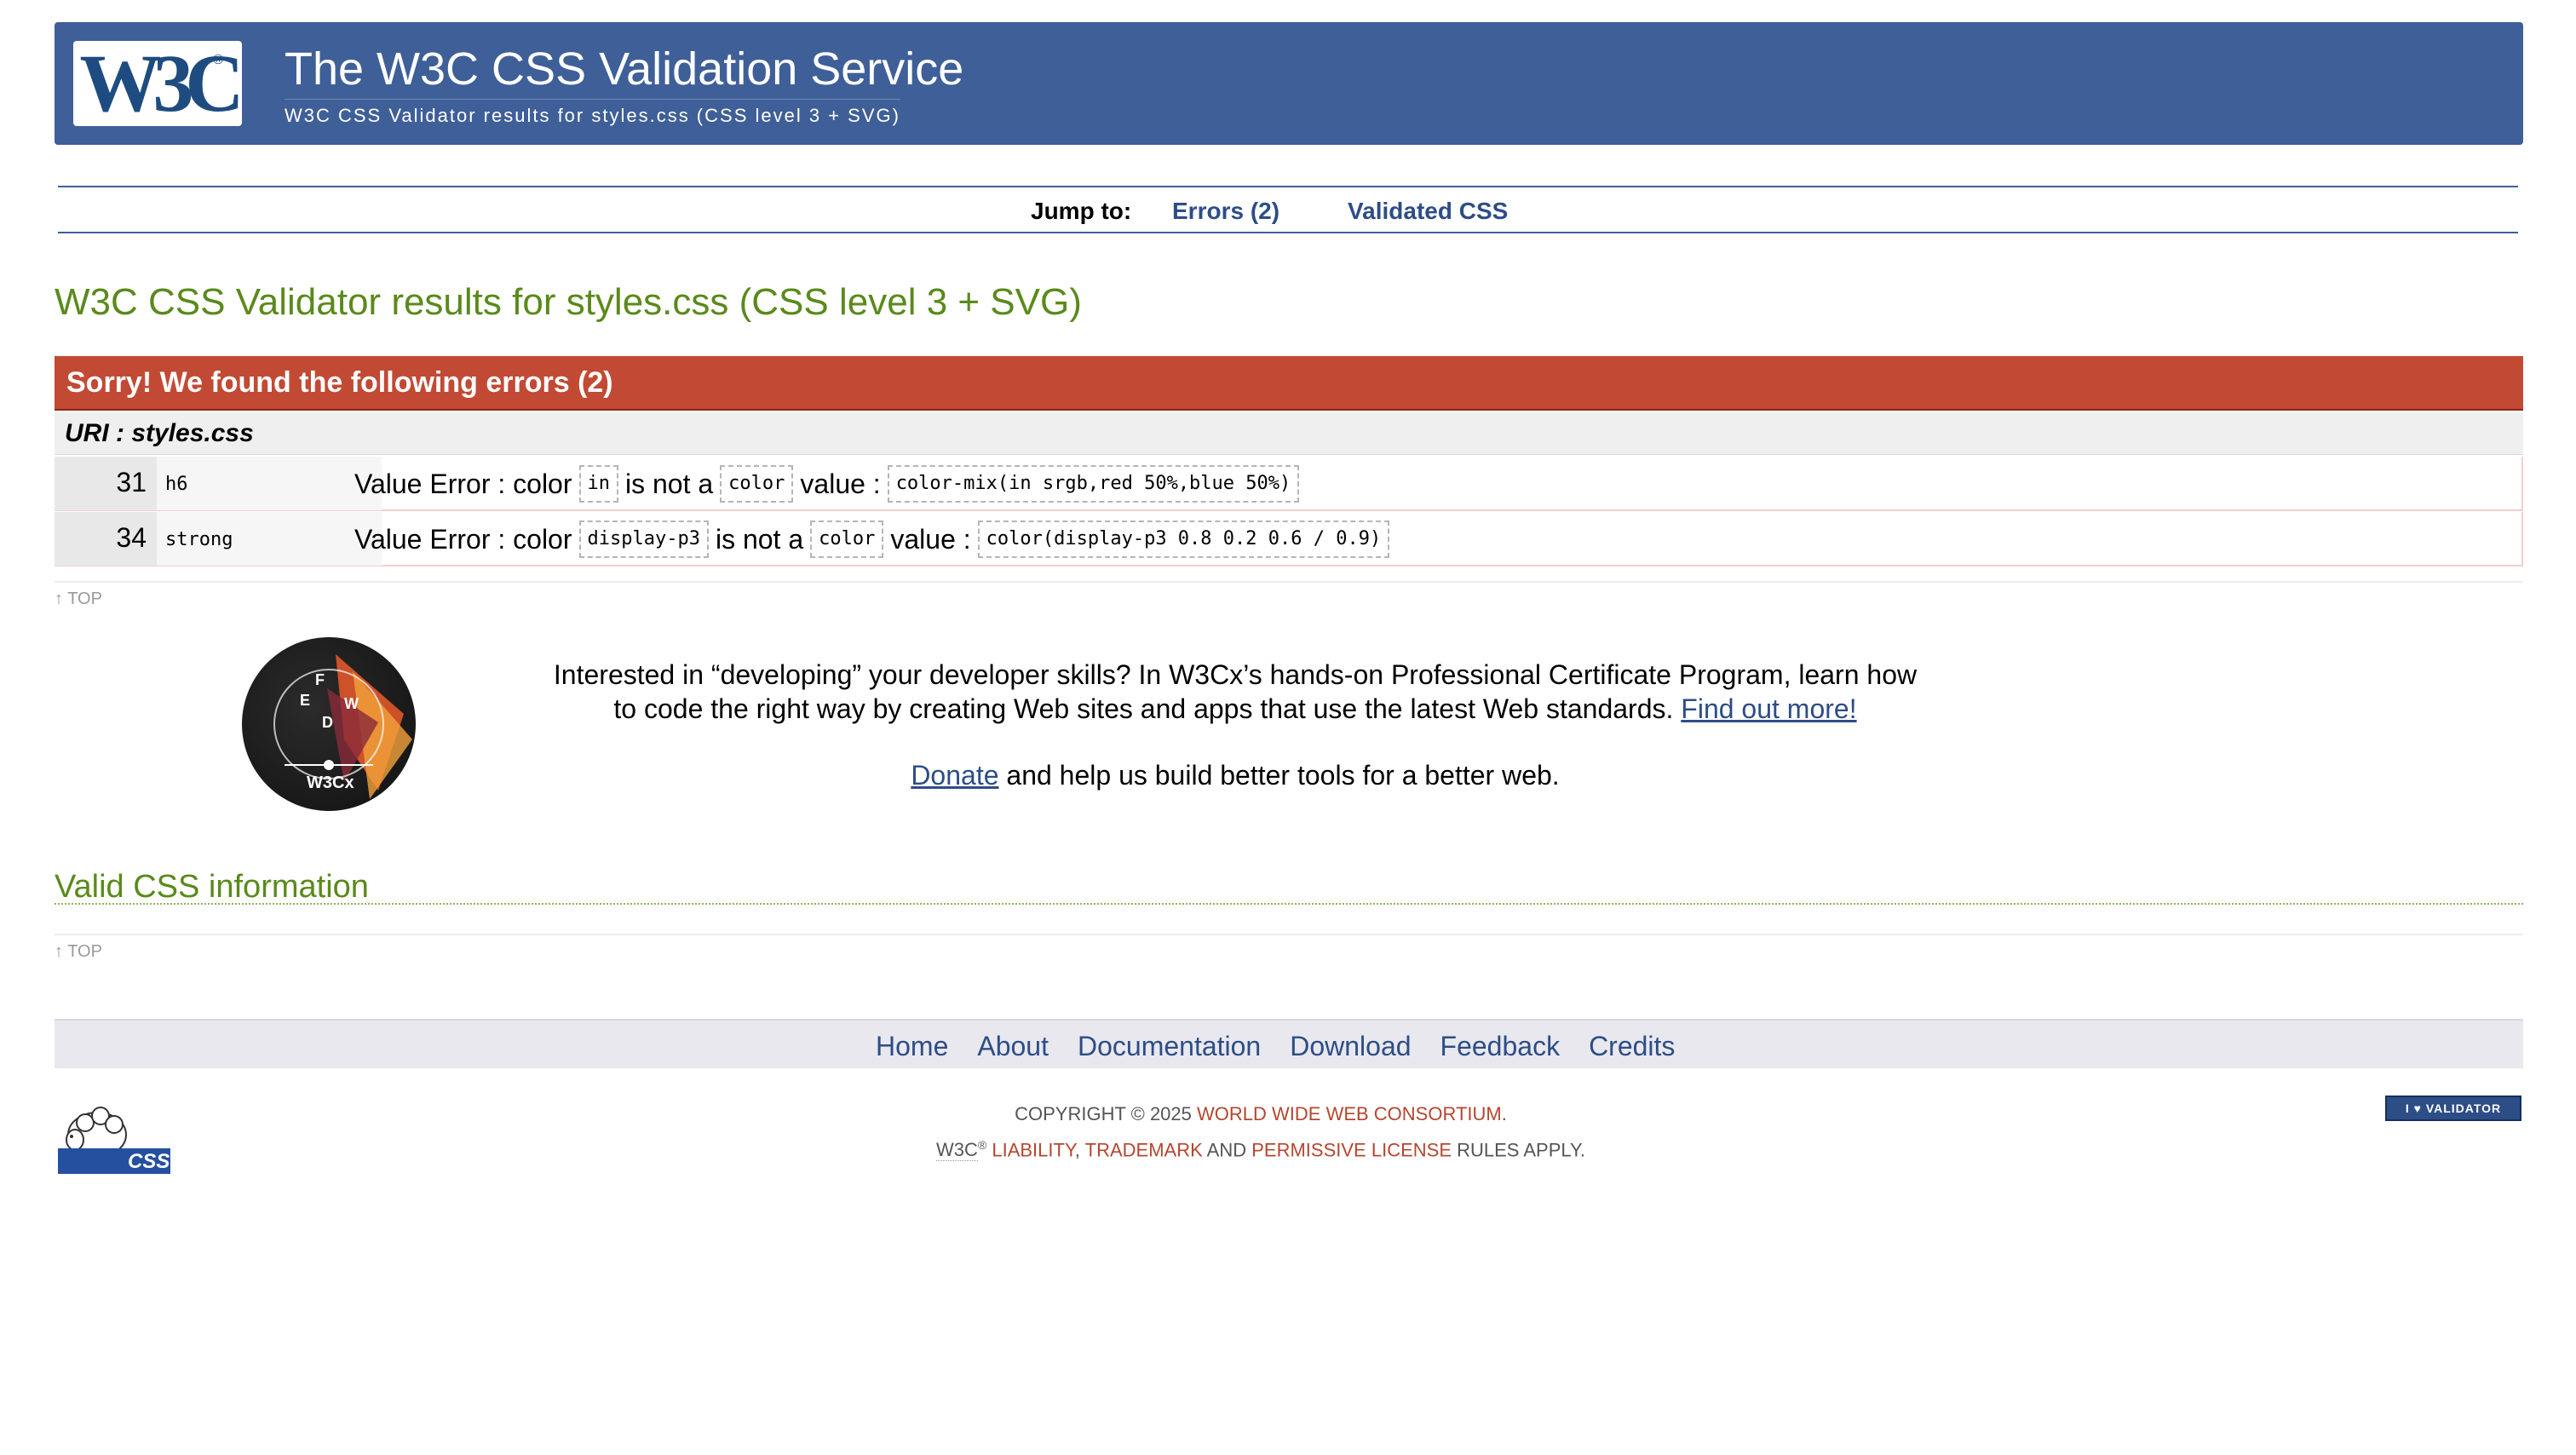 This screenshot has width=2576, height=1455. What do you see at coordinates (305, 700) in the screenshot?
I see `svg-text: E` at bounding box center [305, 700].